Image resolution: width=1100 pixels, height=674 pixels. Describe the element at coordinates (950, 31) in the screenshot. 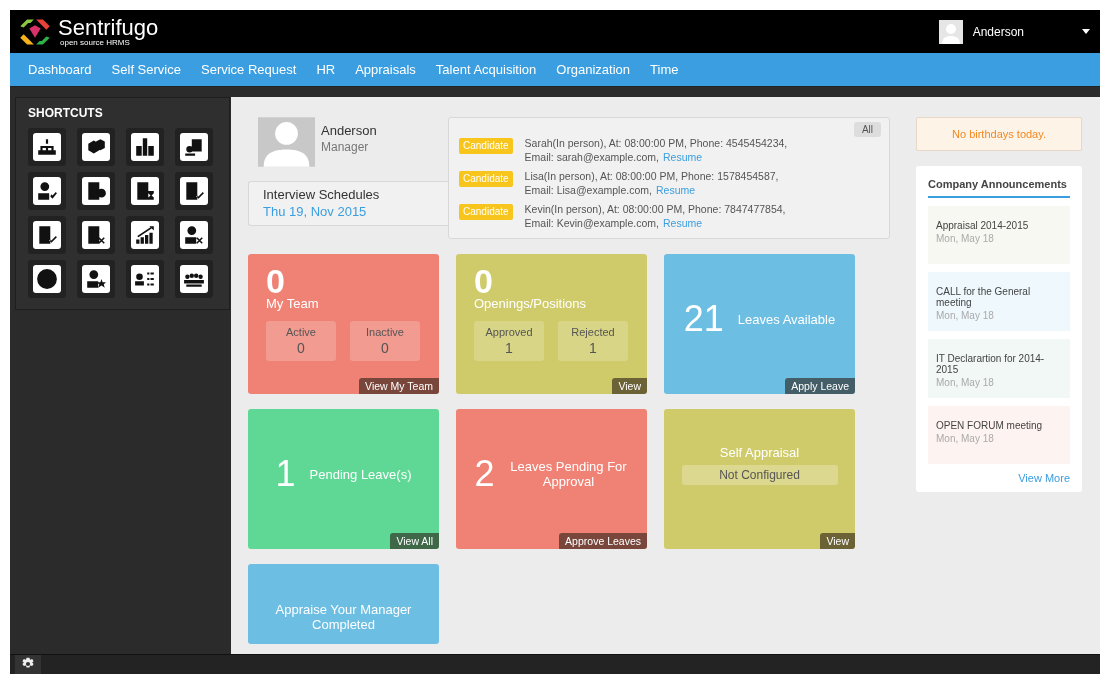

I see `avatar-icon` at that location.